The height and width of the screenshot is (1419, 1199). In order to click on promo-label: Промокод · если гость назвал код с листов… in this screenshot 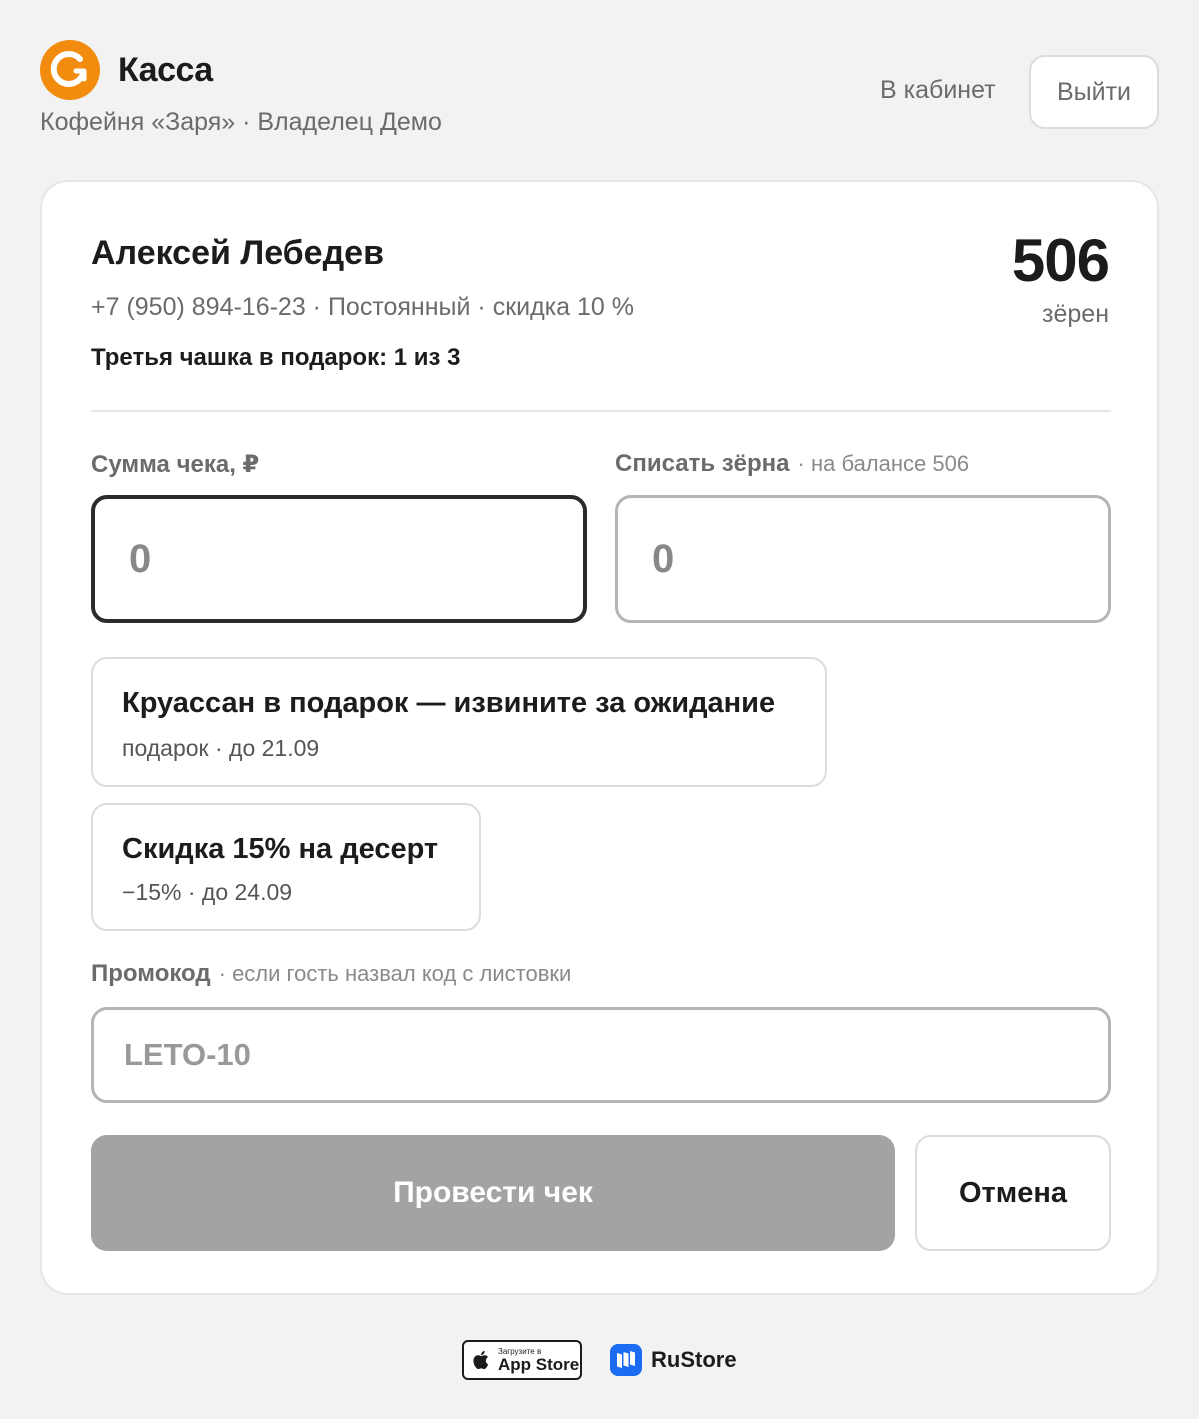, I will do `click(331, 974)`.